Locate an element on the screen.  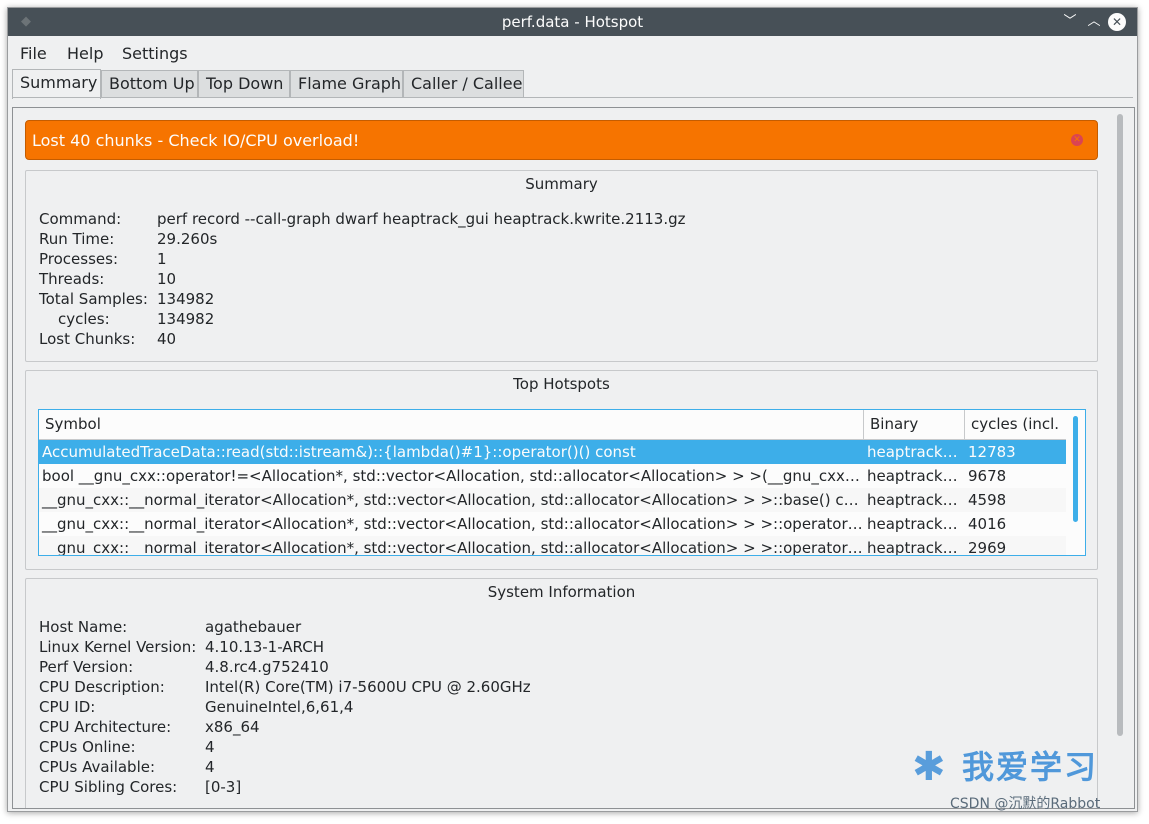
menu-bar: File Help Settings is located at coordinates (572, 52).